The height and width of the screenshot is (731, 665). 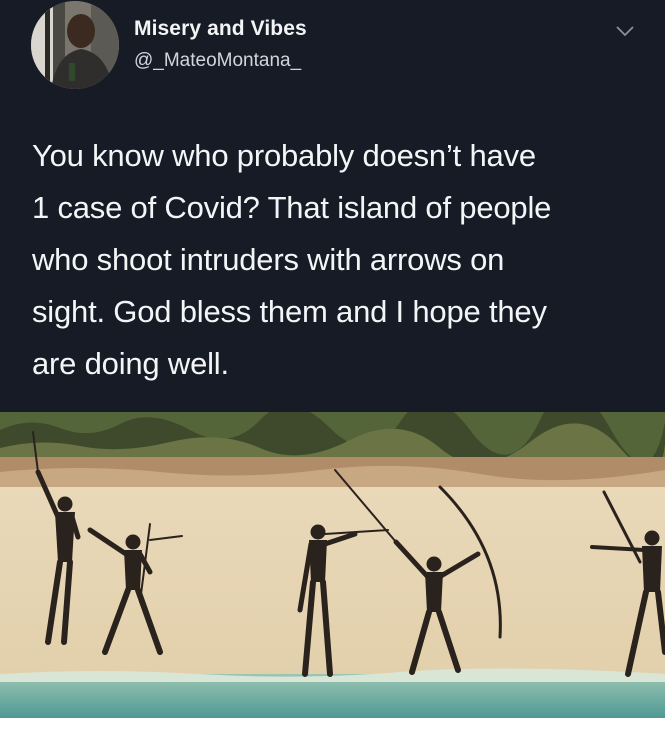 I want to click on avatar-image, so click(x=75, y=45).